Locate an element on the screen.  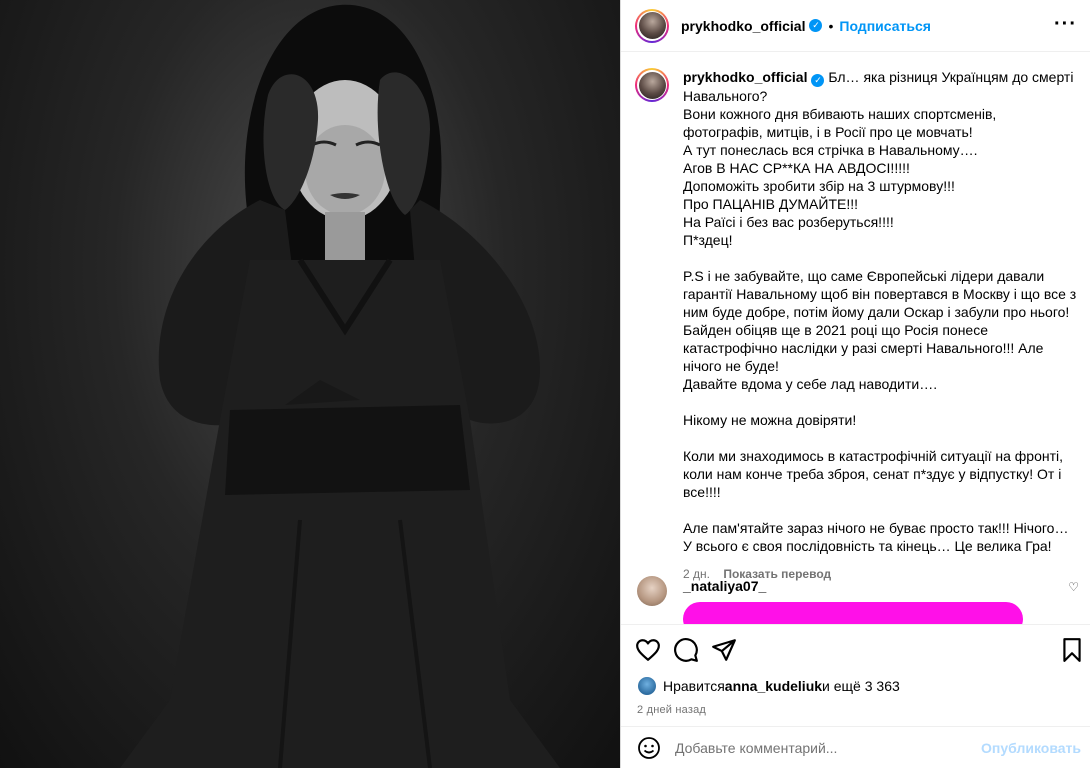
comment-item: _nataliya07_ ♡ is located at coordinates (857, 600).